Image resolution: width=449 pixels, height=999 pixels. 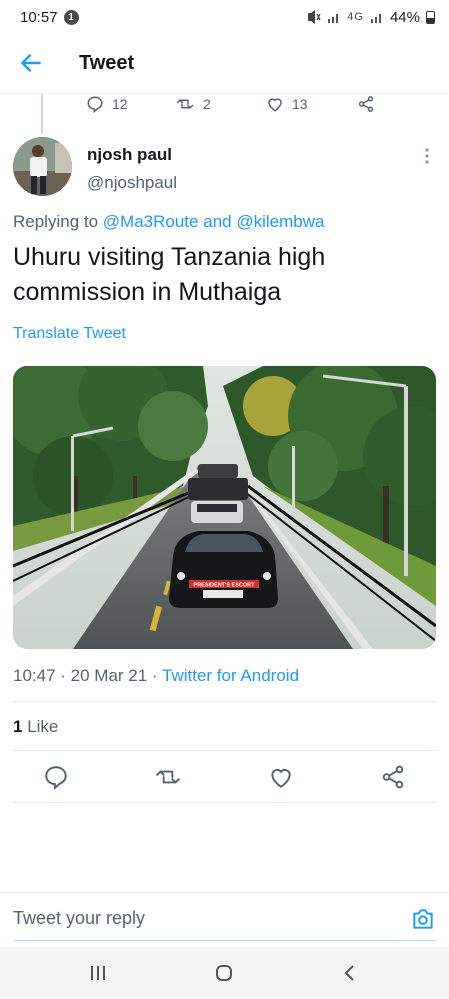 I want to click on author-handle: @njoshpaul, so click(x=132, y=183).